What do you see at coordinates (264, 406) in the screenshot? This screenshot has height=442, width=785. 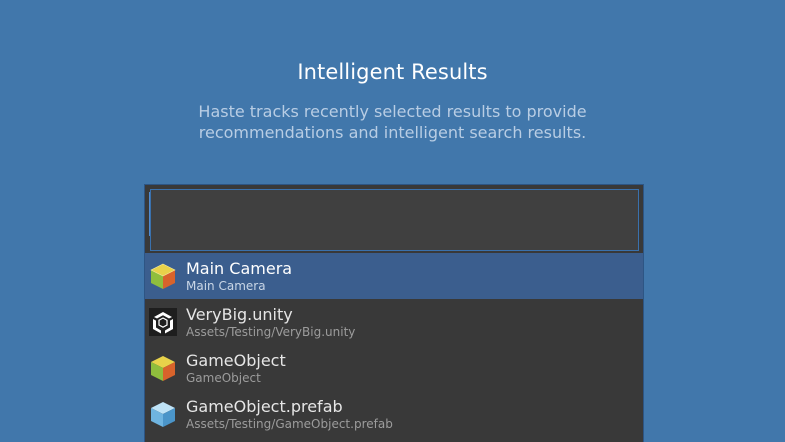 I see `result-name: GameObject.prefab` at bounding box center [264, 406].